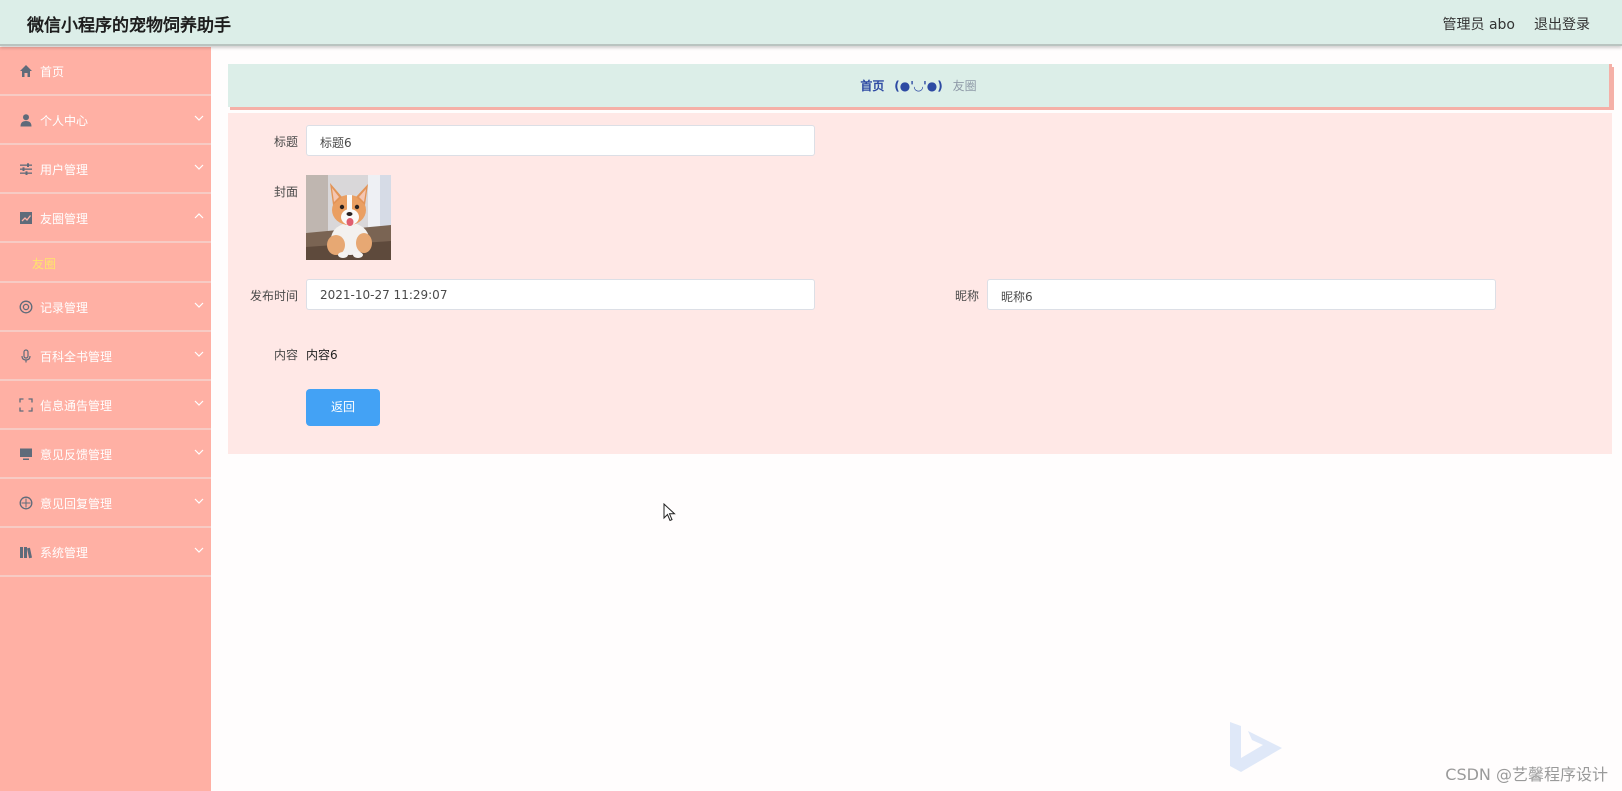 This screenshot has height=791, width=1622. I want to click on content-label: 内容, so click(285, 355).